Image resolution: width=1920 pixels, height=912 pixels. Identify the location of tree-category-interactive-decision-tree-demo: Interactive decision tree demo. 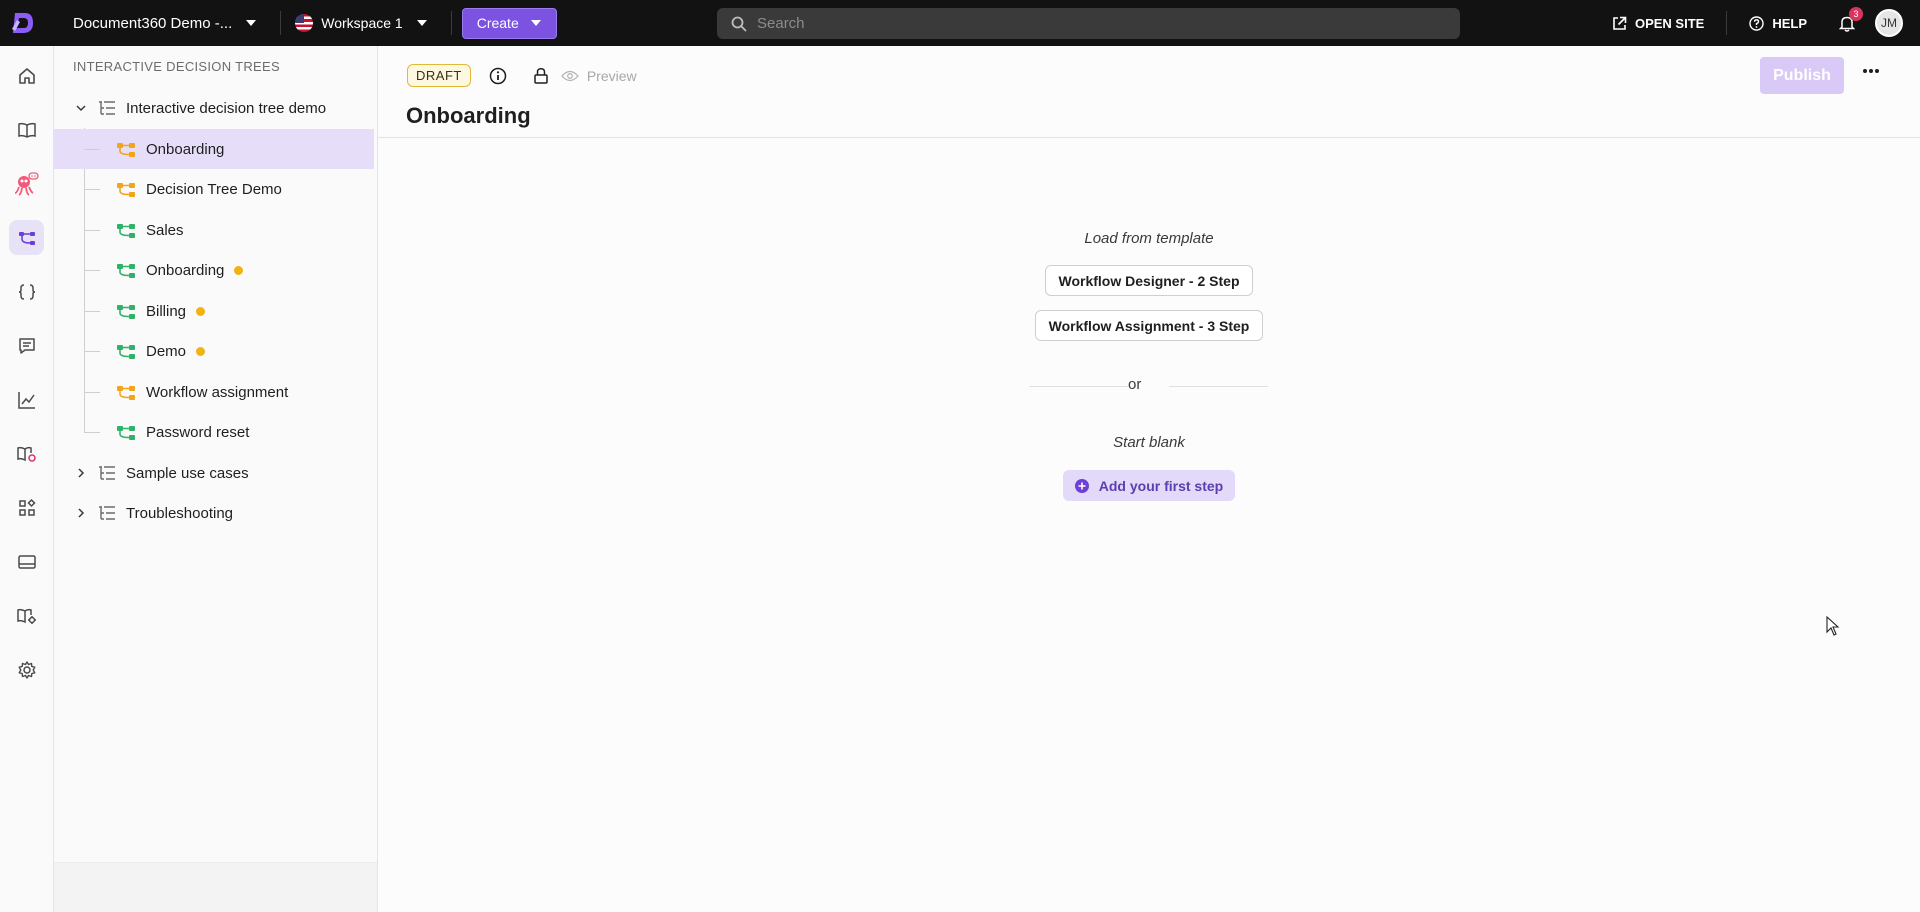
(214, 108).